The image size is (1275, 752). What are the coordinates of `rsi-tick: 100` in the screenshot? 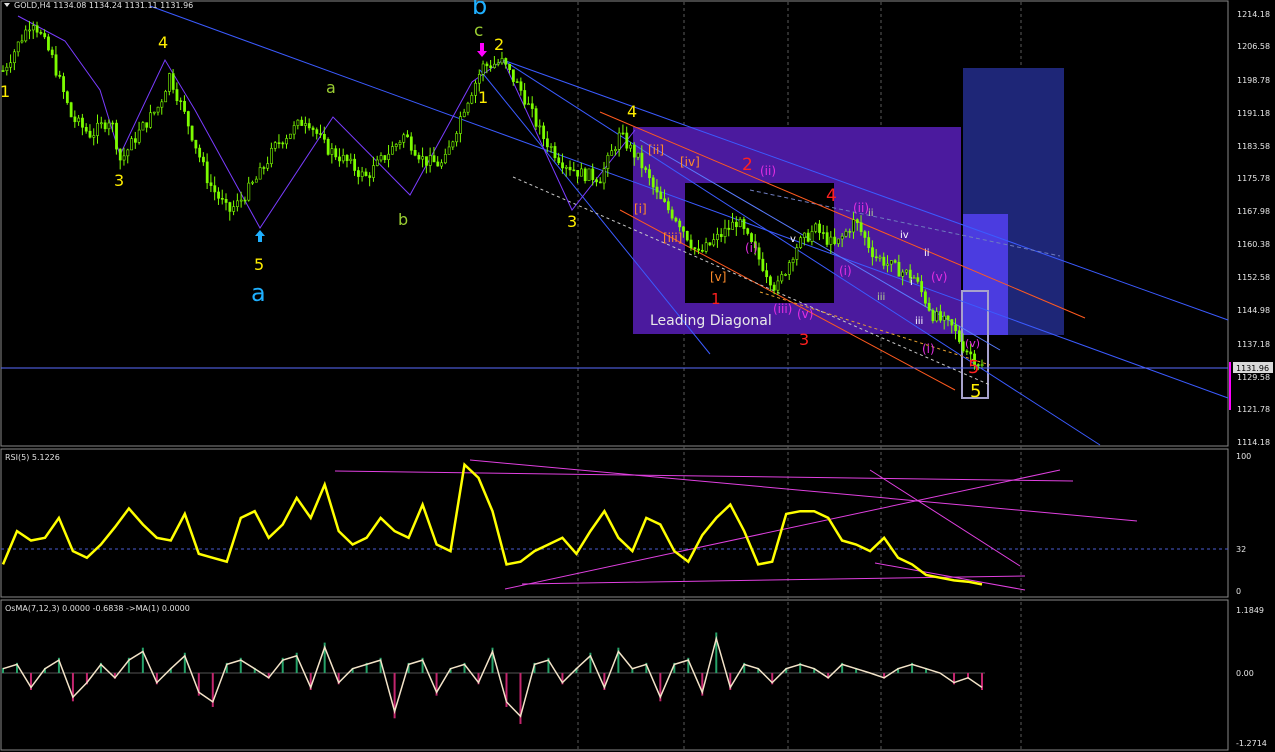 It's located at (1243, 456).